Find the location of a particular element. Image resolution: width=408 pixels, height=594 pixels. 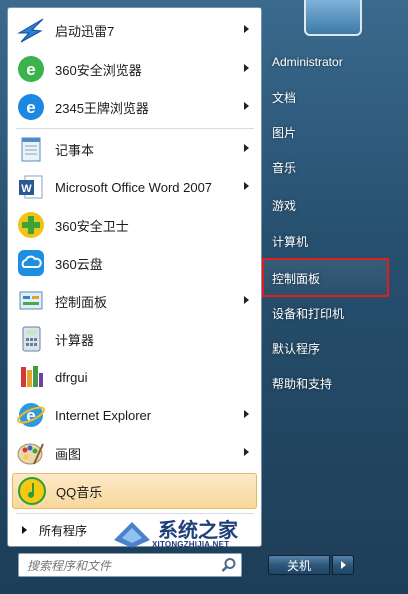

program-label: 360安全卫士 is located at coordinates (92, 226).